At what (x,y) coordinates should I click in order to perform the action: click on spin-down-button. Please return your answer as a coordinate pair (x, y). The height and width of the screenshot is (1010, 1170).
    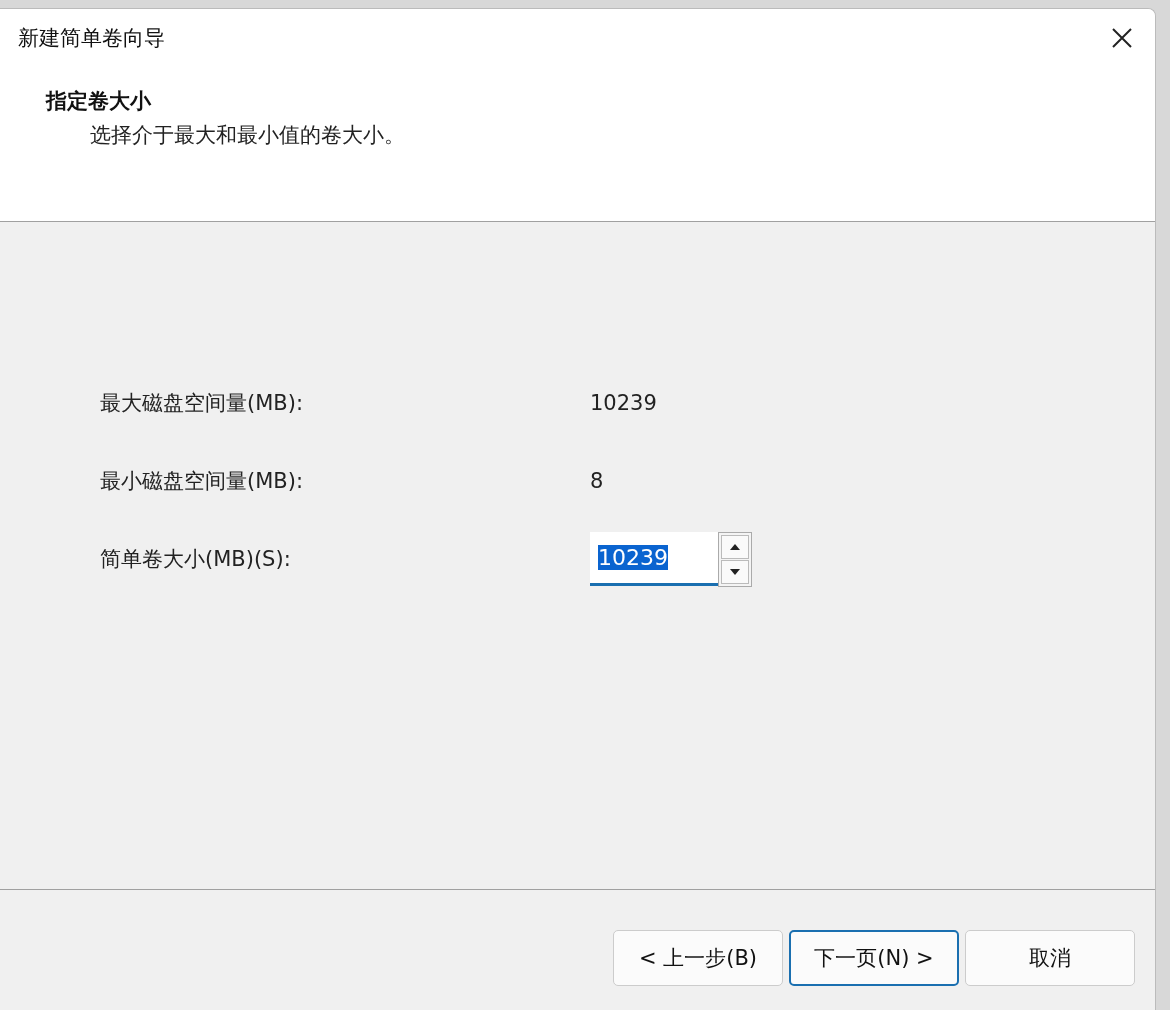
    Looking at the image, I should click on (735, 571).